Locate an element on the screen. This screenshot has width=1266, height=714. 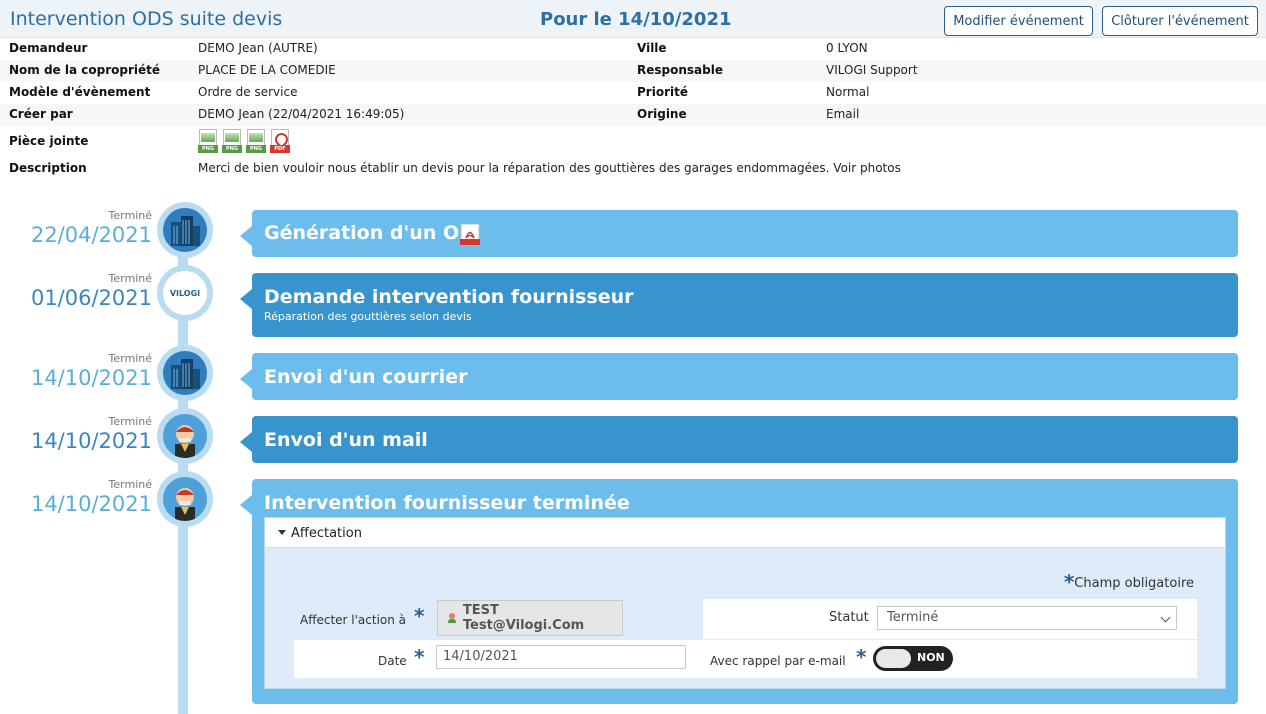
info-row: Demandeur DEMO Jean (AUTRE) Ville 0 LYON is located at coordinates (633, 49).